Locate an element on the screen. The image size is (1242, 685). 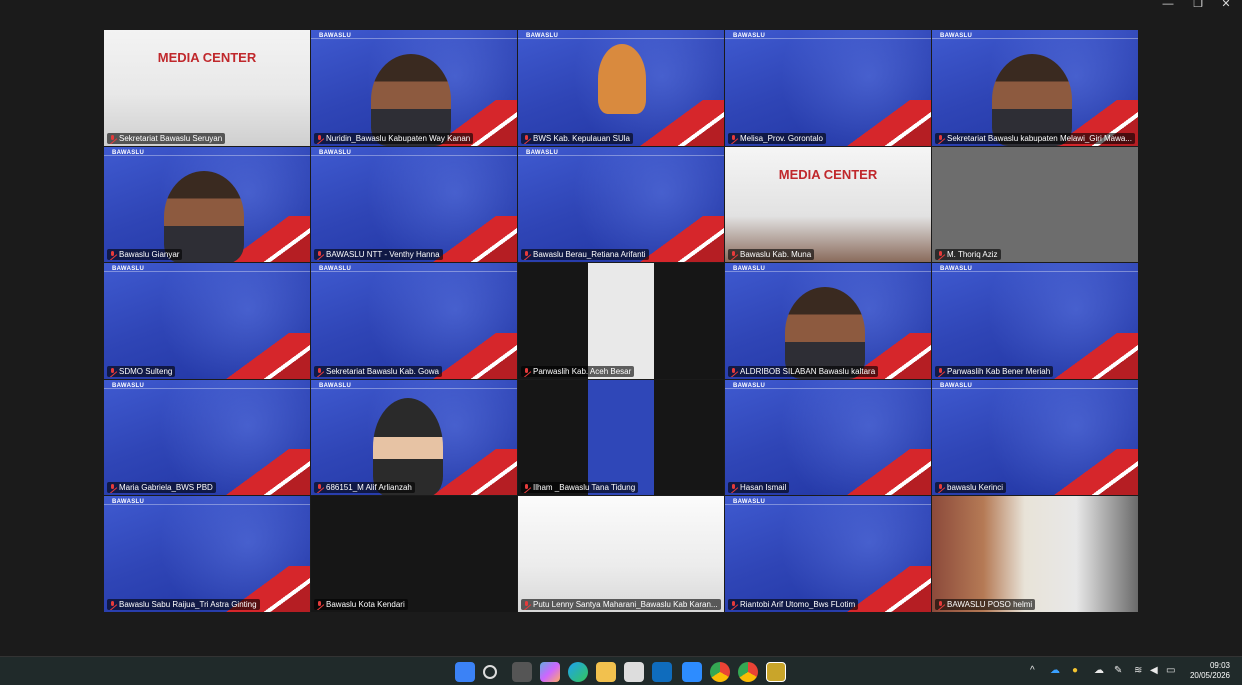
pen-icon: ✎ is located at coordinates (1118, 670).